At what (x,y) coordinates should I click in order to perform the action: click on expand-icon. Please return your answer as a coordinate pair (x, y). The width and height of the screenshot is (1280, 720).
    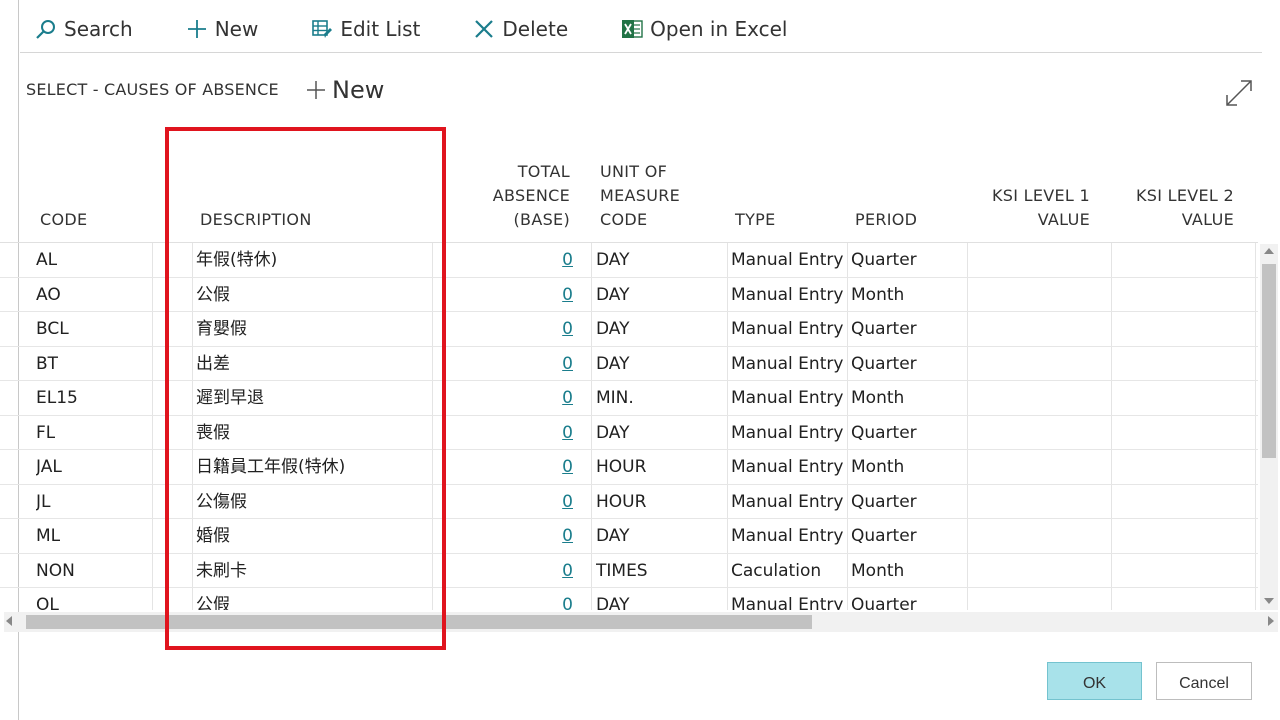
    Looking at the image, I should click on (1239, 93).